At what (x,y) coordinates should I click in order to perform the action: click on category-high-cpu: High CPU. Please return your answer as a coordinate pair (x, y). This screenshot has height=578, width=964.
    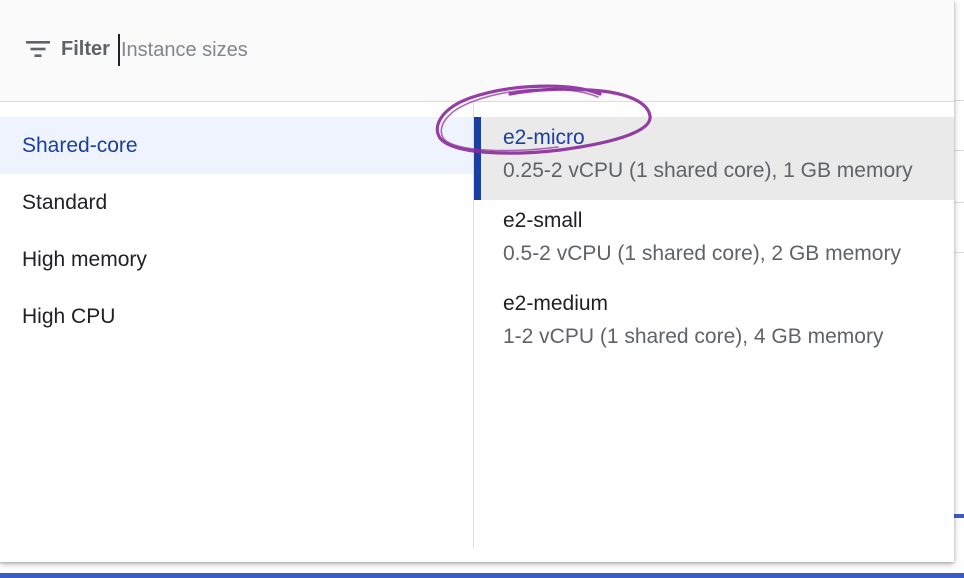
    Looking at the image, I should click on (237, 316).